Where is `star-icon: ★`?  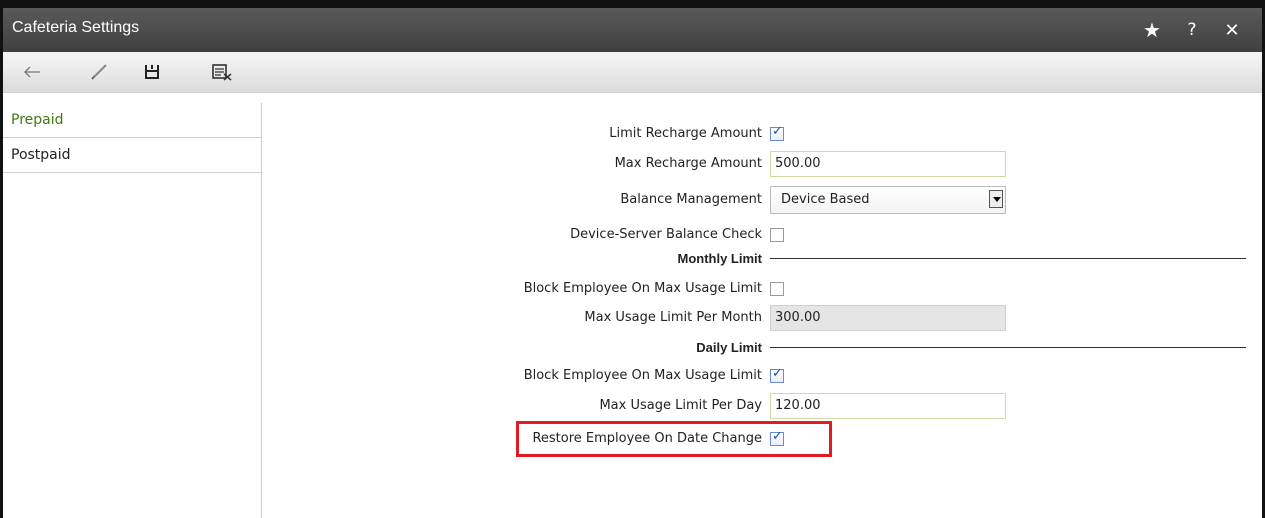 star-icon: ★ is located at coordinates (1152, 30).